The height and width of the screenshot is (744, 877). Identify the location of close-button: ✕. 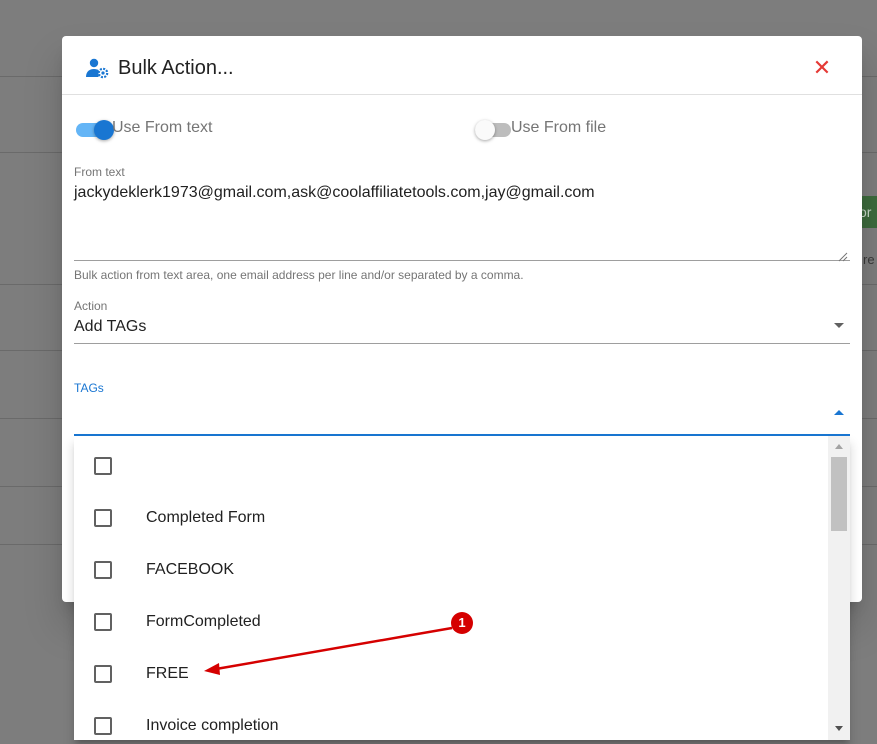
(822, 68).